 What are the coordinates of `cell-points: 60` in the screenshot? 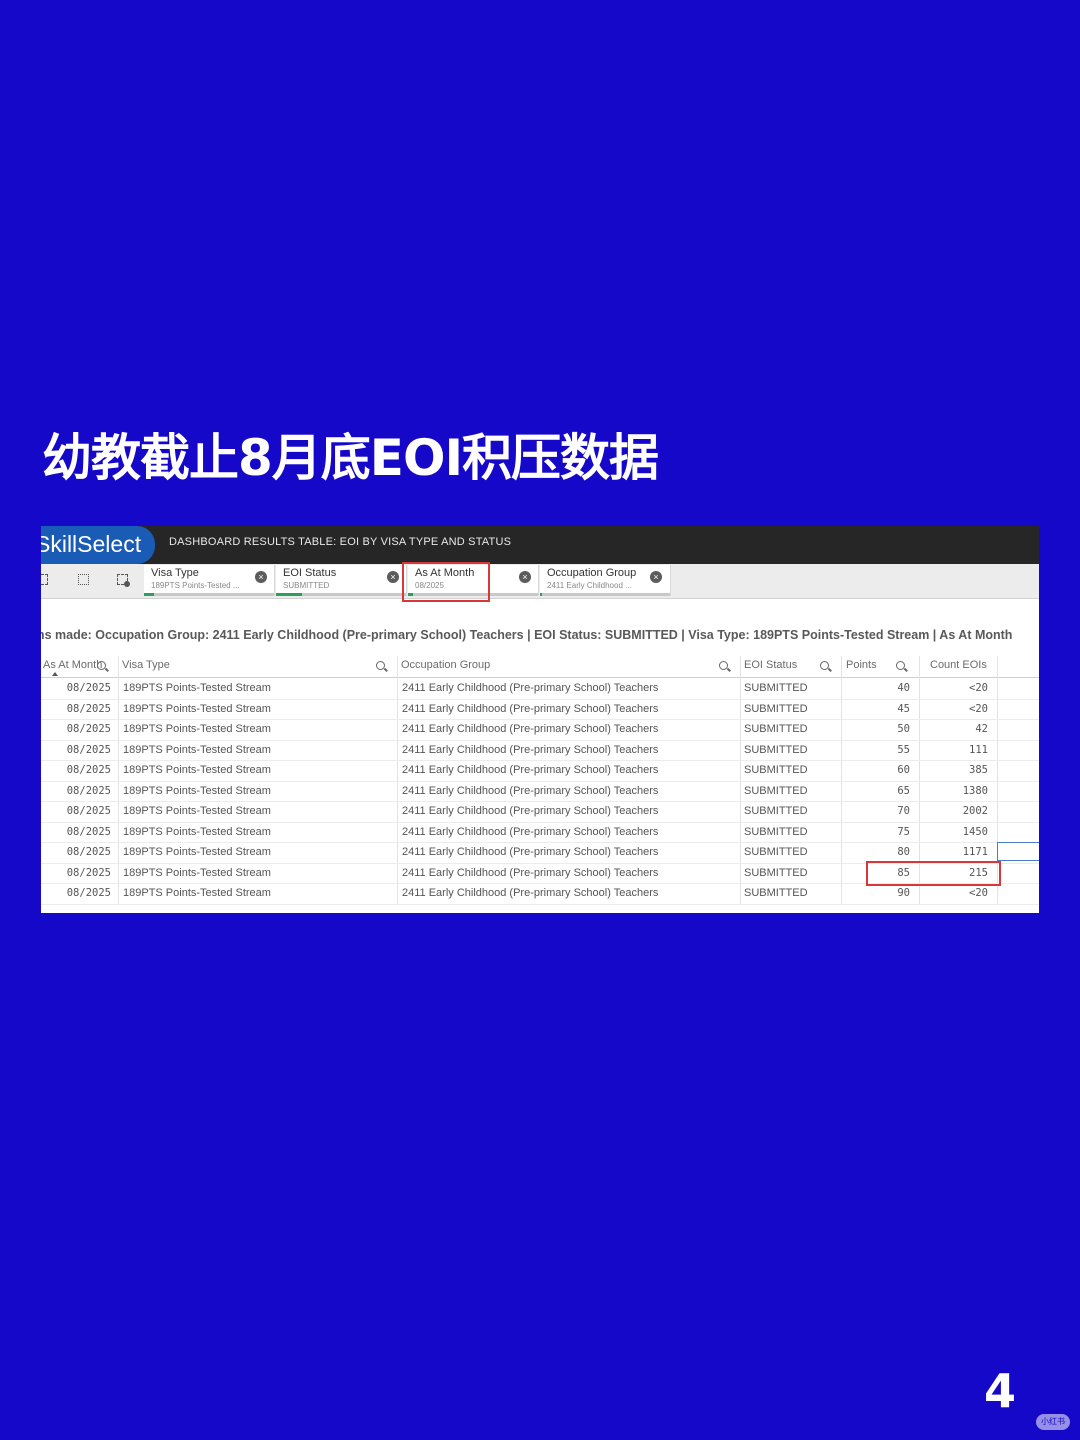 It's located at (878, 770).